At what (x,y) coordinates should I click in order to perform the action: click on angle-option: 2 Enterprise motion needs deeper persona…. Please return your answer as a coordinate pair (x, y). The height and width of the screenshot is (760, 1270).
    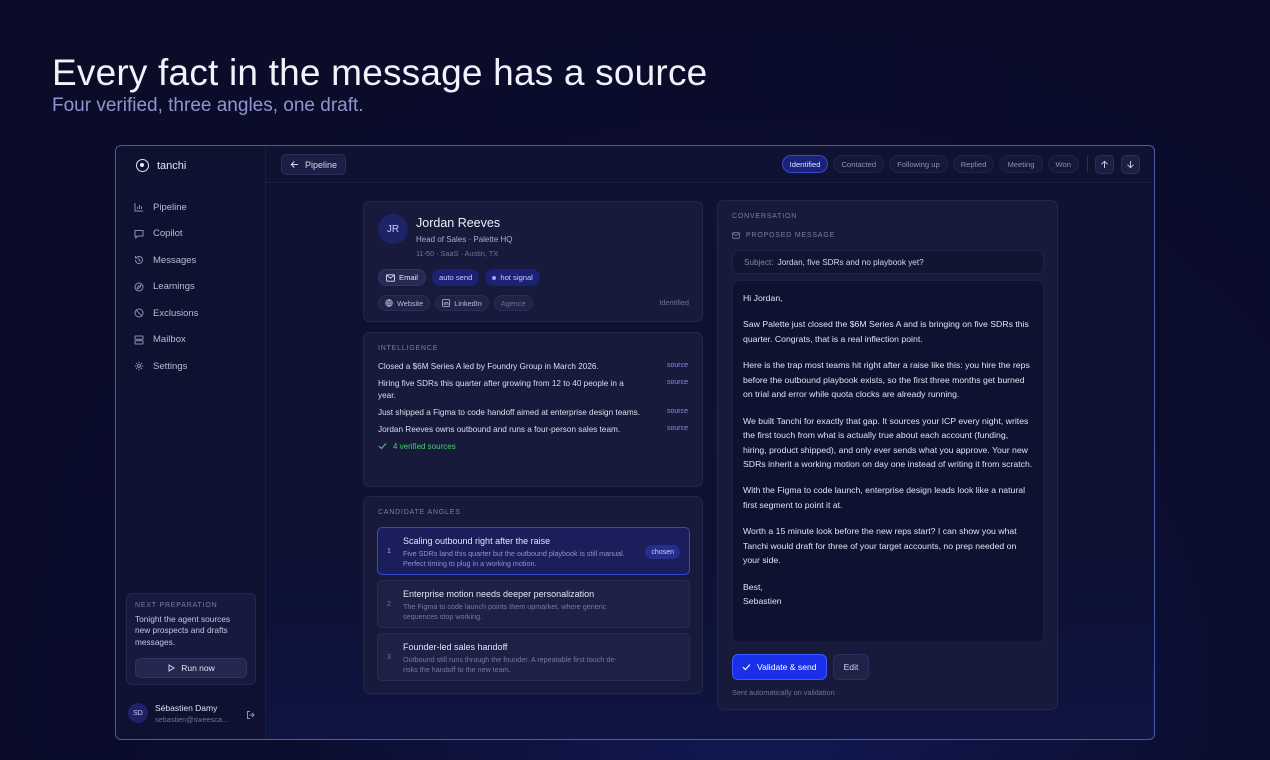
    Looking at the image, I should click on (533, 604).